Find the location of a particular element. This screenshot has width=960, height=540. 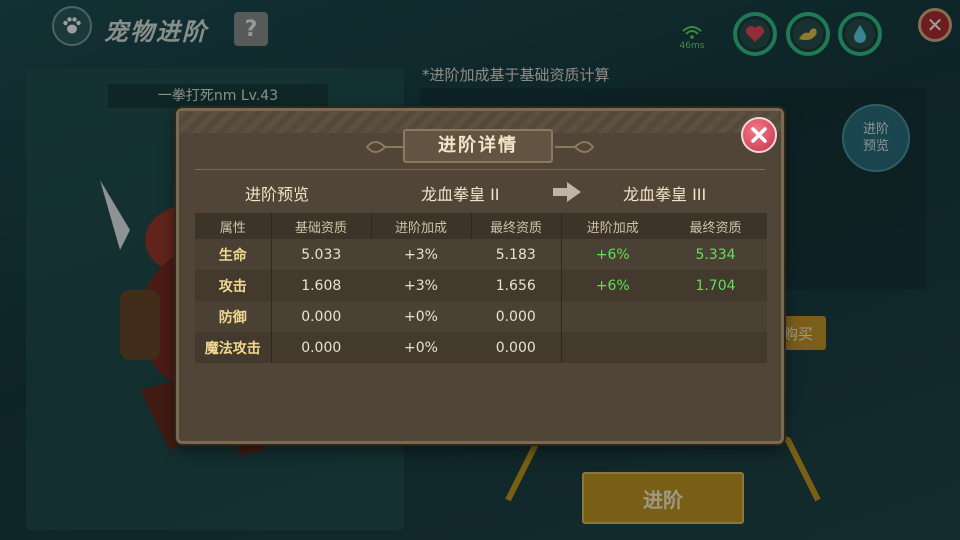

table-row: 防御 0.000 +0% 0.000 is located at coordinates (481, 316).